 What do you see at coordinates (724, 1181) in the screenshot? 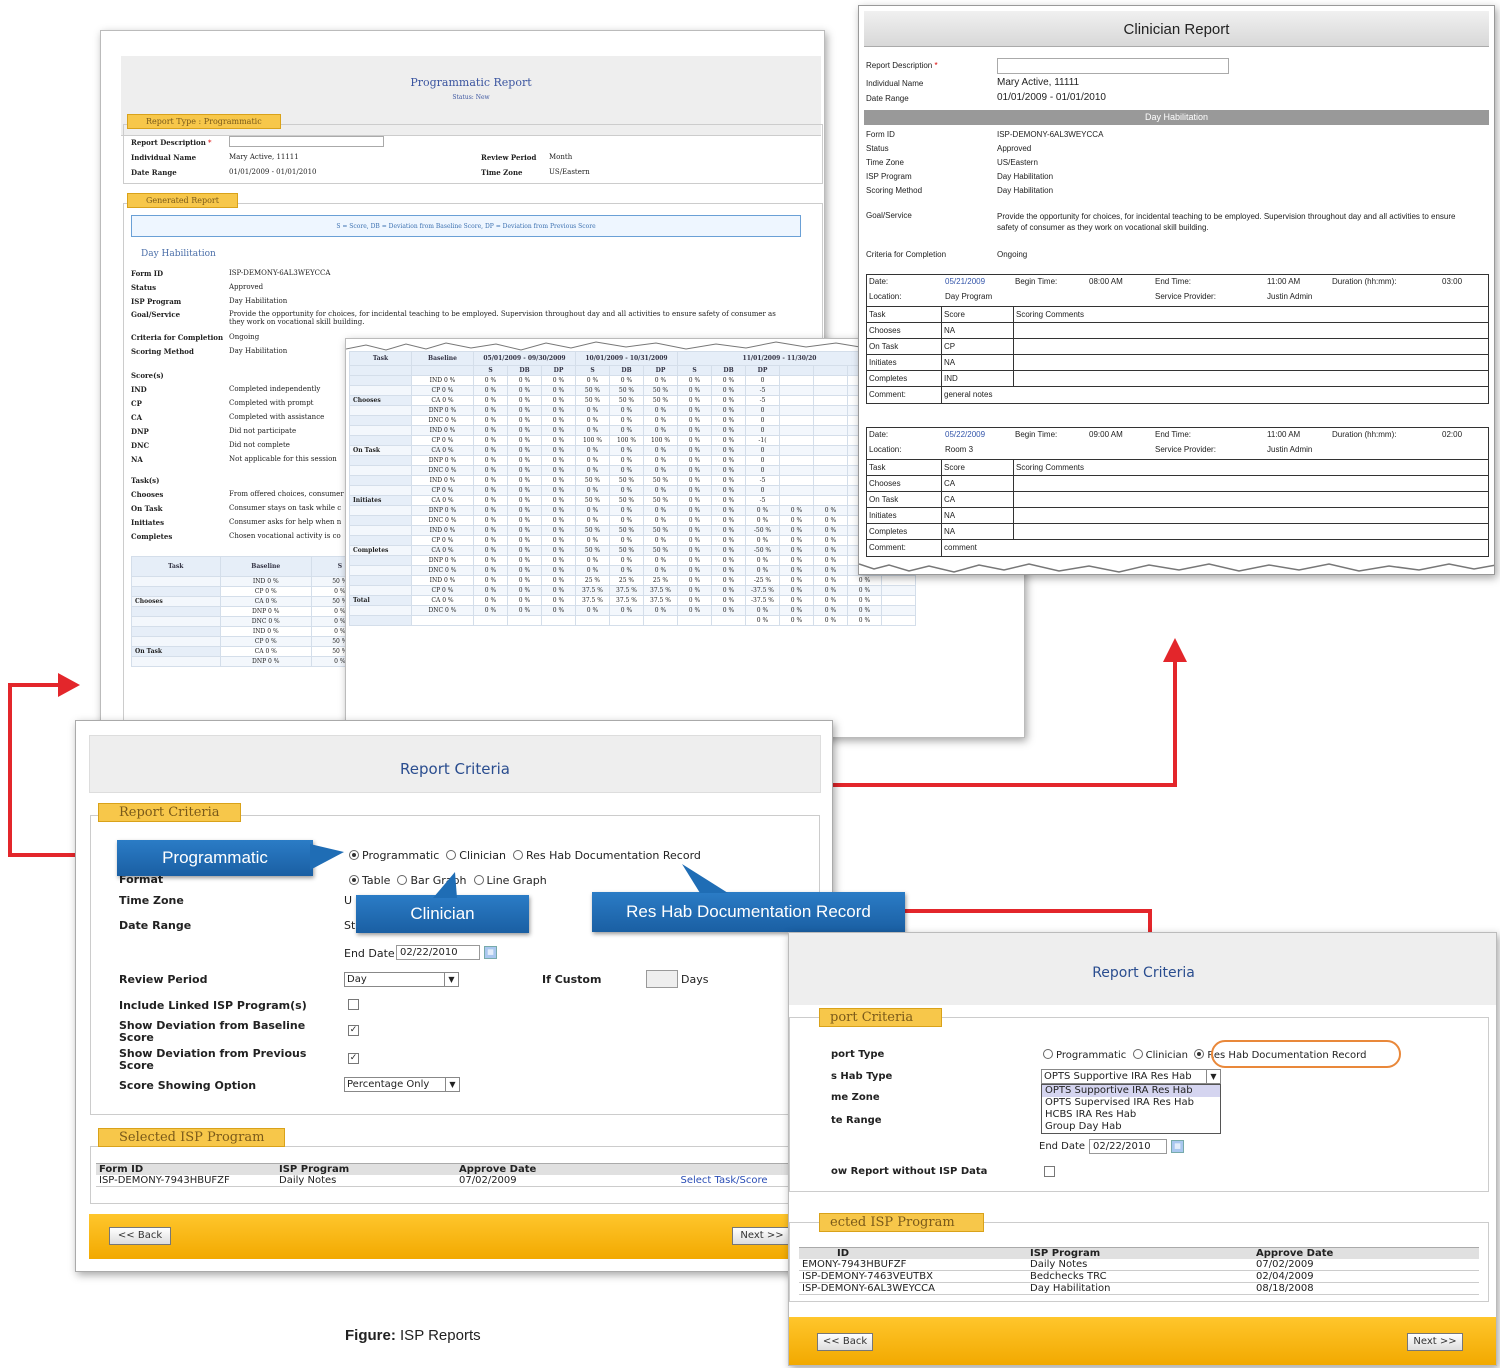
I see `select-task-score-link: Select Task/Score` at bounding box center [724, 1181].